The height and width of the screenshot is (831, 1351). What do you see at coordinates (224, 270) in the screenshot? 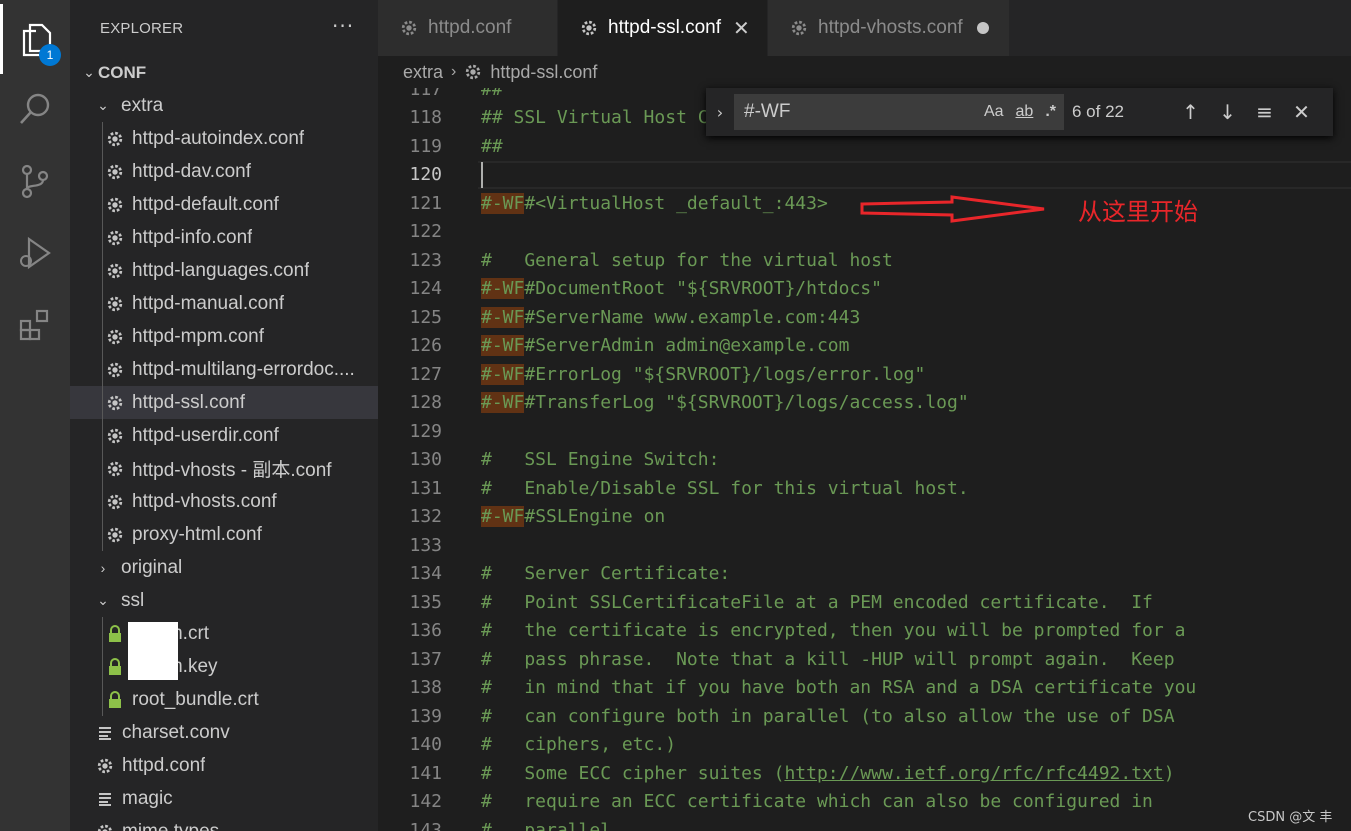
I see `tree-item: httpd-languages.conf` at bounding box center [224, 270].